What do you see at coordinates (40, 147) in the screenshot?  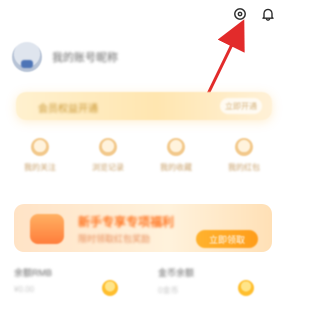 I see `user-icon` at bounding box center [40, 147].